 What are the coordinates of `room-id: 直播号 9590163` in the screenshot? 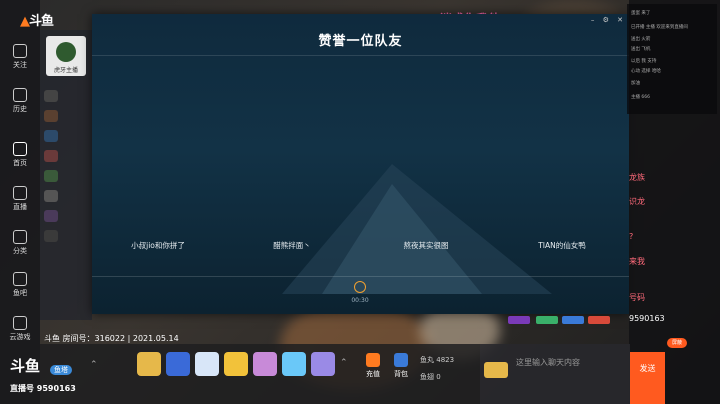 It's located at (43, 388).